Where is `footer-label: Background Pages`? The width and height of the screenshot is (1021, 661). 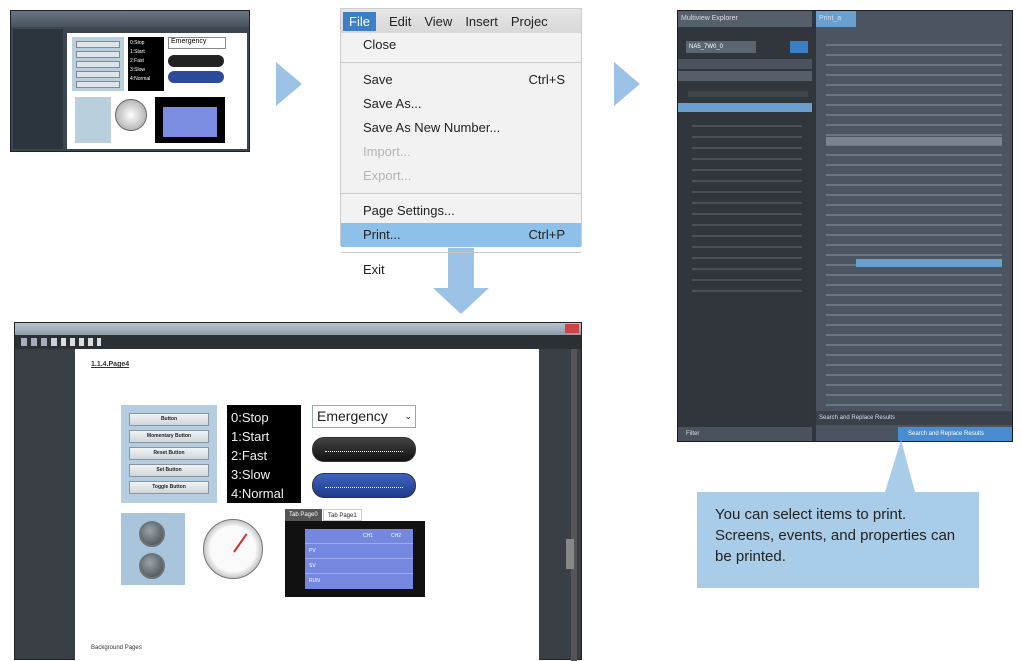 footer-label: Background Pages is located at coordinates (116, 648).